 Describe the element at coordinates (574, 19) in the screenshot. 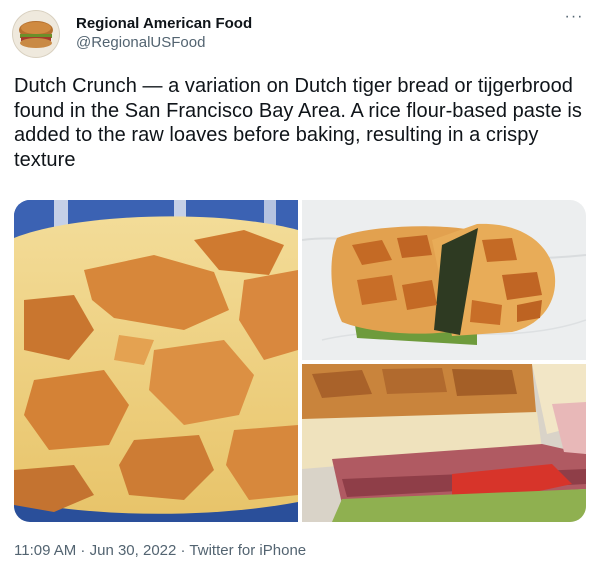

I see `more-options-icon: ···` at that location.